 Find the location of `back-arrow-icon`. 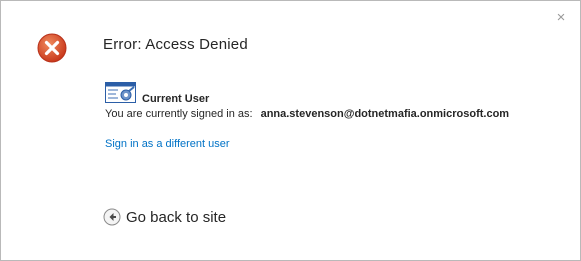

back-arrow-icon is located at coordinates (112, 217).